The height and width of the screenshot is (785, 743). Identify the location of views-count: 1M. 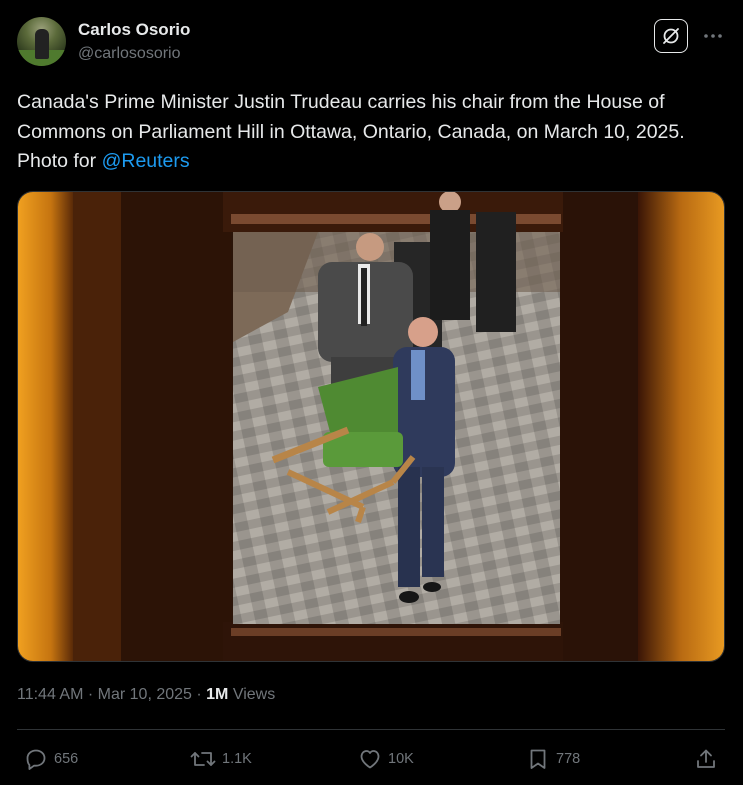
(217, 694).